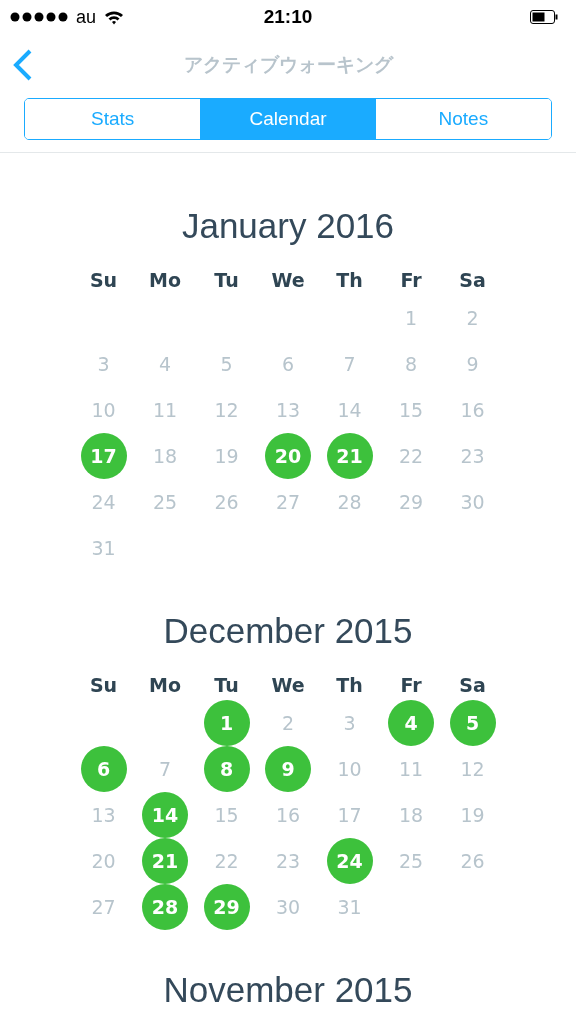  What do you see at coordinates (288, 769) in the screenshot?
I see `completed-day: 9` at bounding box center [288, 769].